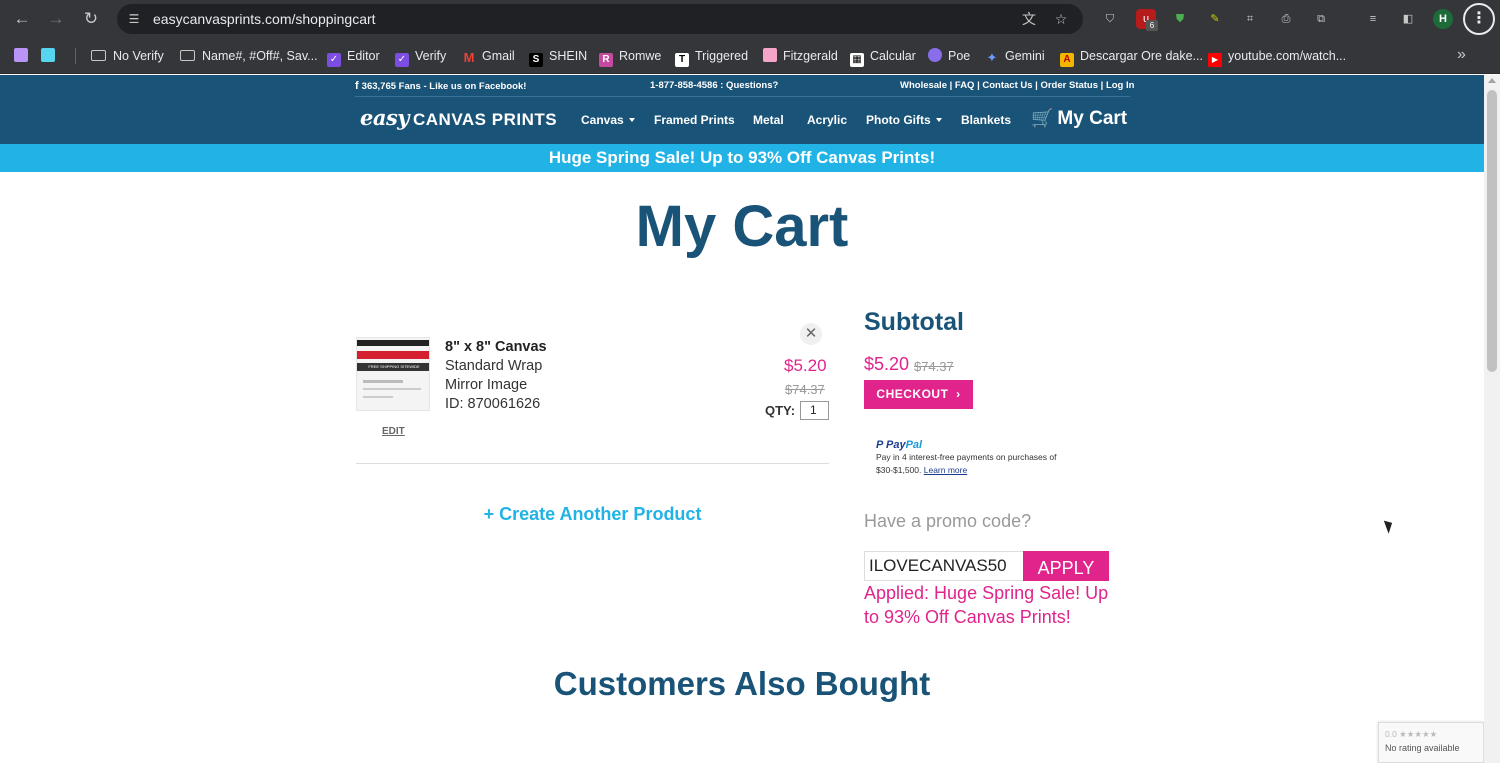 Image resolution: width=1500 pixels, height=763 pixels. Describe the element at coordinates (1461, 55) in the screenshot. I see `bookmarks-overflow-icon: »` at that location.